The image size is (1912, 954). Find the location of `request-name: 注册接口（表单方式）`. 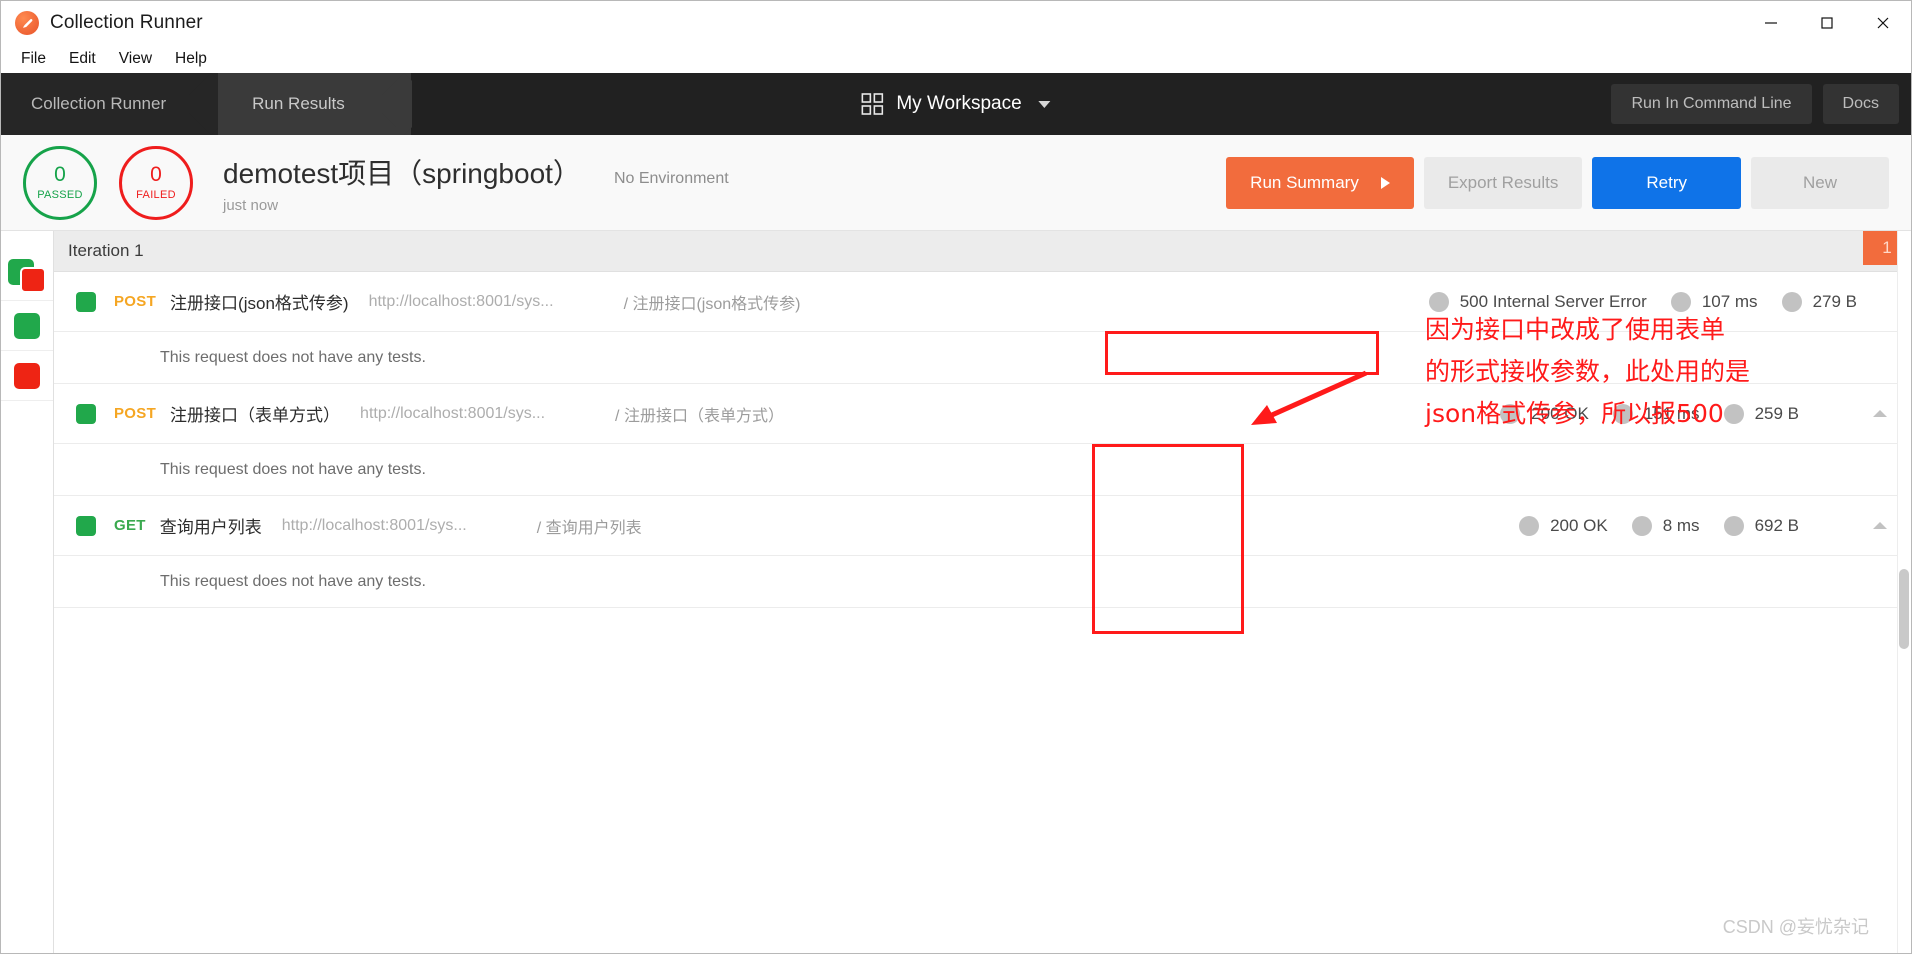

request-name: 注册接口（表单方式） is located at coordinates (255, 415).